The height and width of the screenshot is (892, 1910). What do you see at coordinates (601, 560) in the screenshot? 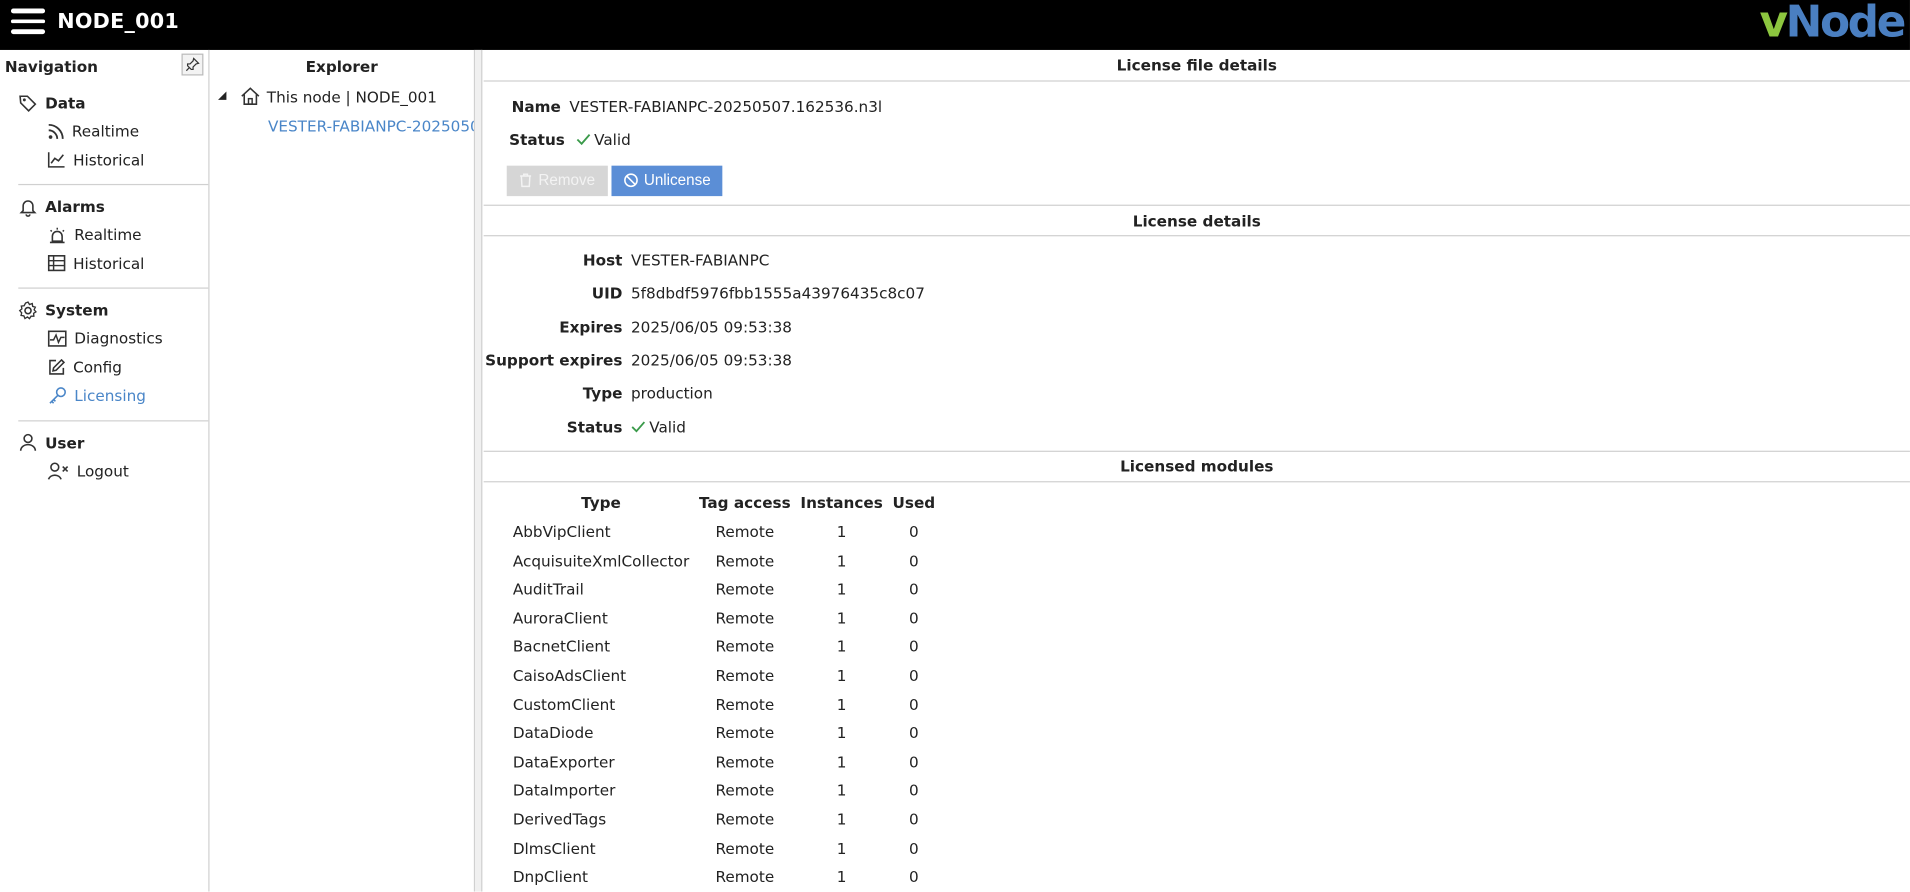
I see `module-type: AcquisuiteXmlCollector` at bounding box center [601, 560].